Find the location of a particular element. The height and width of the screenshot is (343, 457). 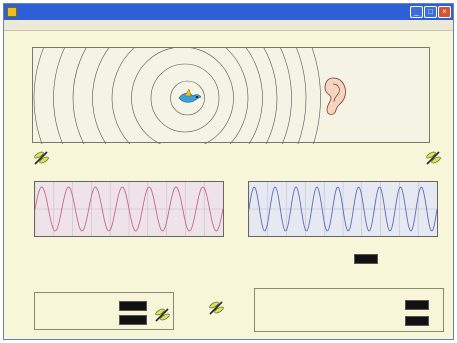

ear-icon is located at coordinates (335, 96).